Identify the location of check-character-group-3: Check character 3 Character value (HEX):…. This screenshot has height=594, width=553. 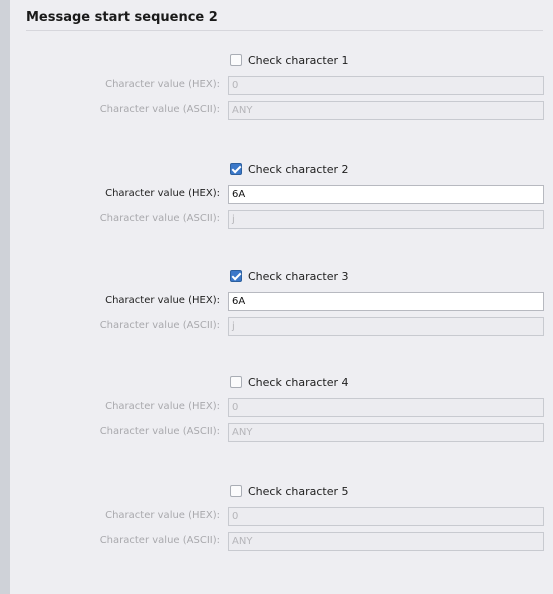
(276, 312).